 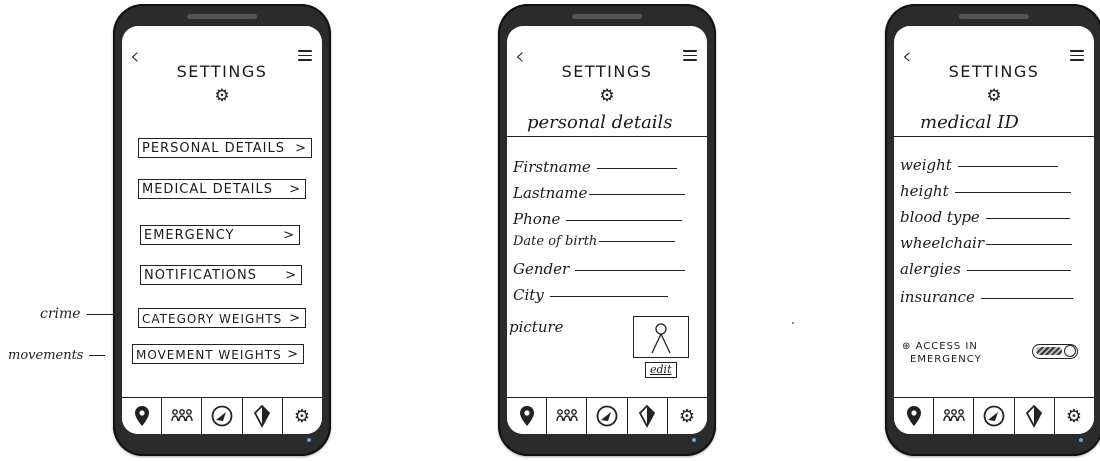 I want to click on menu-item-label: MOVEMENT WEIGHTS, so click(x=209, y=355).